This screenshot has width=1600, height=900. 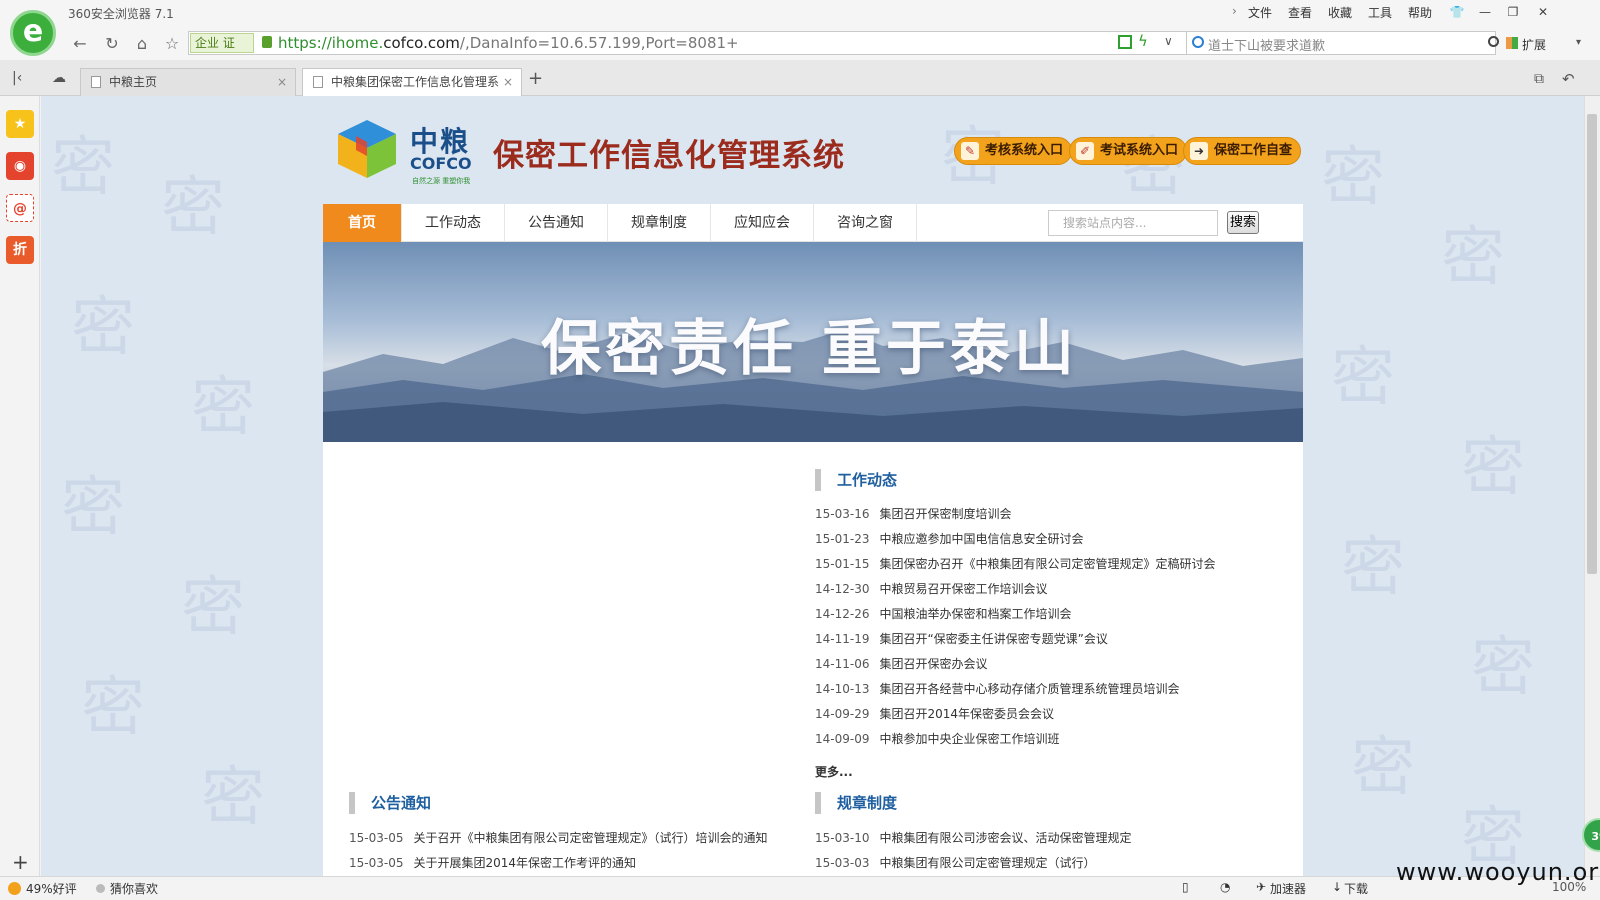 I want to click on guess-you-like: 猜你喜欢, so click(x=134, y=888).